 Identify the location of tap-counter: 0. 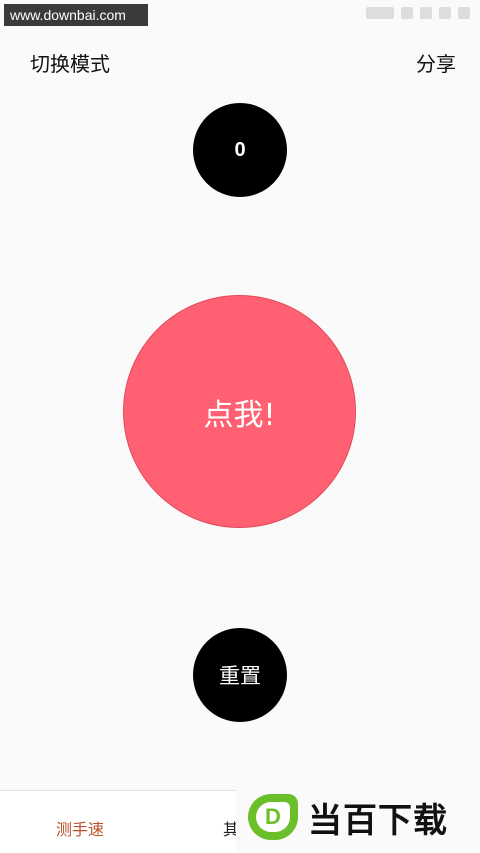
(240, 150).